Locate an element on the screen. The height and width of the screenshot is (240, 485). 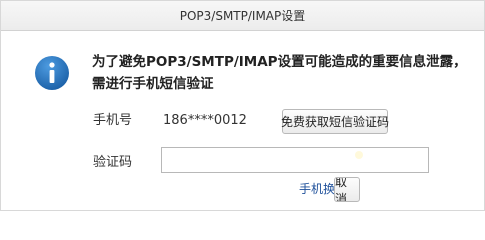
phone-number: 186****0012 is located at coordinates (205, 120).